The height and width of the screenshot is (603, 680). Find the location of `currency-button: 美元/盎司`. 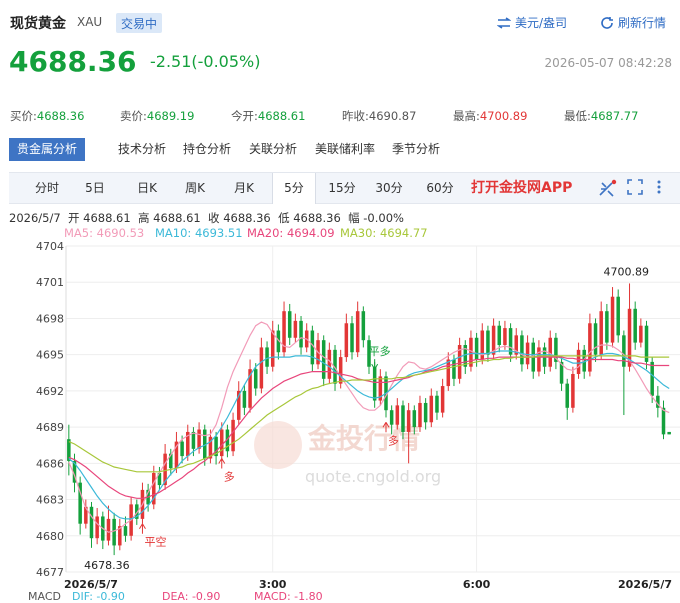

currency-button: 美元/盎司 is located at coordinates (532, 22).